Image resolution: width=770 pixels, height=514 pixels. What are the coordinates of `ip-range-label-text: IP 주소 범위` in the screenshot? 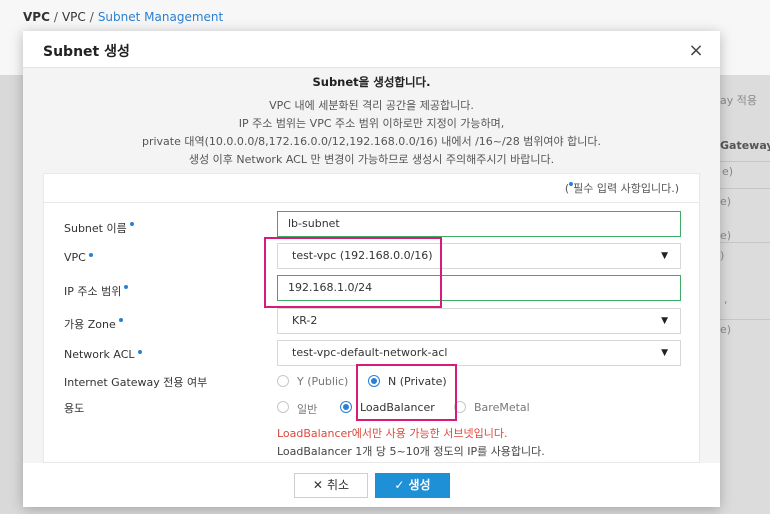 It's located at (93, 291).